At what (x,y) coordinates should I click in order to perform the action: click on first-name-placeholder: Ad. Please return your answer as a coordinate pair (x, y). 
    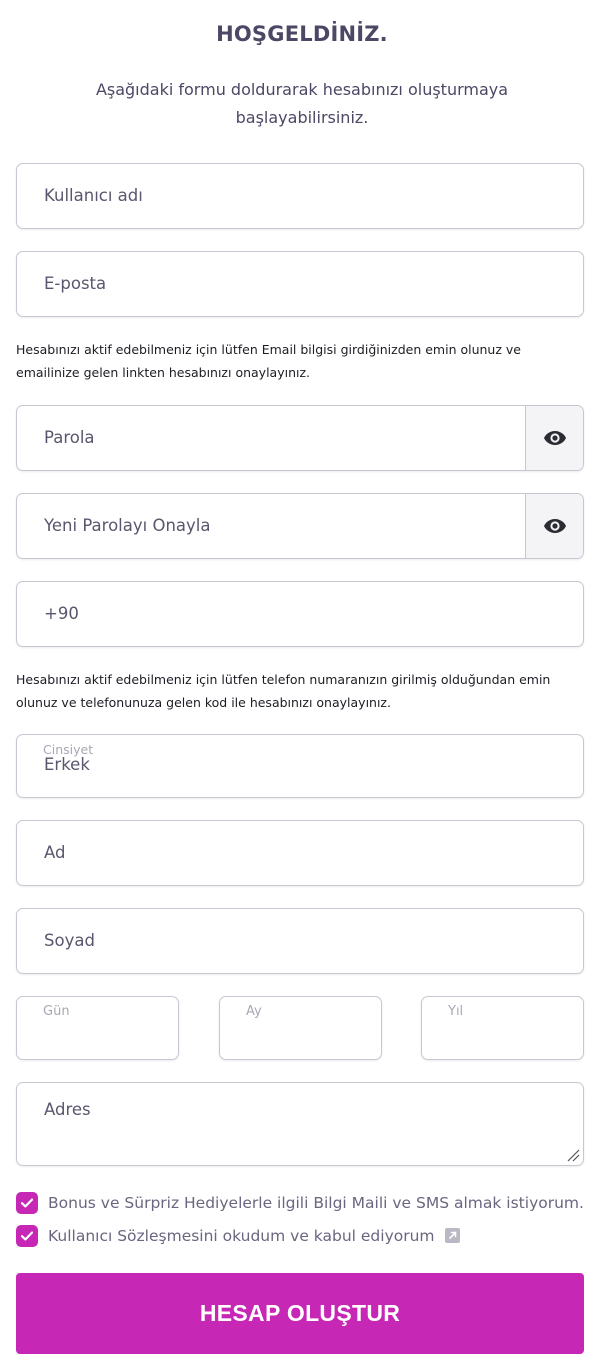
    Looking at the image, I should click on (55, 852).